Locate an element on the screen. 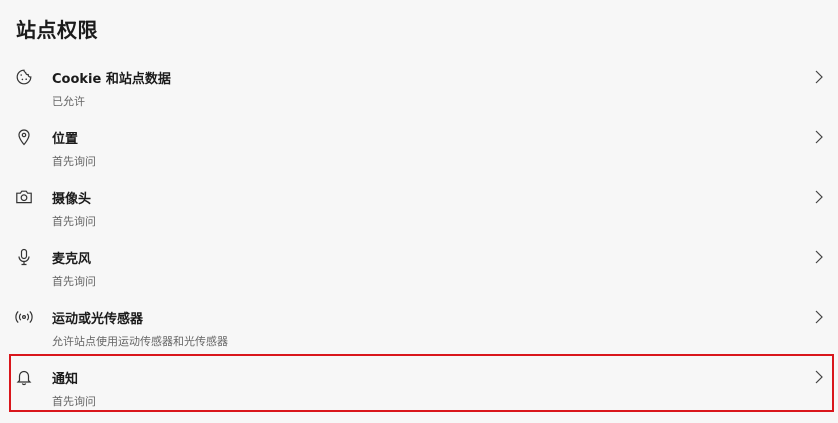 Image resolution: width=838 pixels, height=423 pixels. permission-title: 运动或光传感器 is located at coordinates (98, 319).